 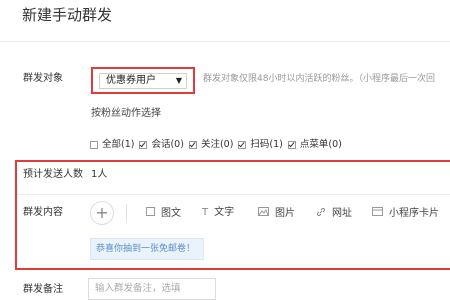 I want to click on filter-checkbox-row: 全部(1) 会话(0) 关注(0) 扫码(1) 点菜单(0), so click(x=218, y=145).